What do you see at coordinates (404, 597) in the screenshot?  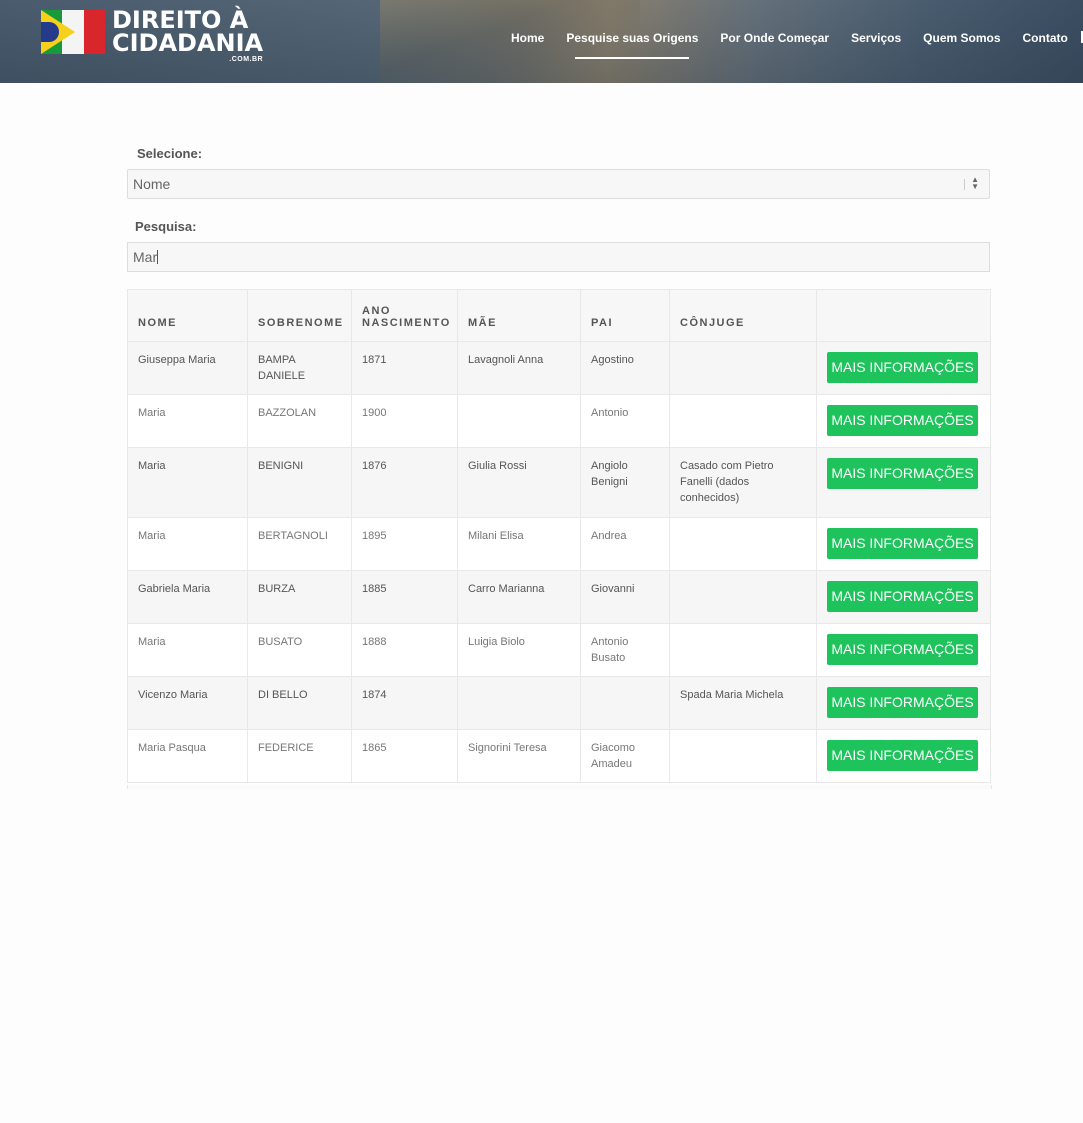 I see `cell-ano: 1885` at bounding box center [404, 597].